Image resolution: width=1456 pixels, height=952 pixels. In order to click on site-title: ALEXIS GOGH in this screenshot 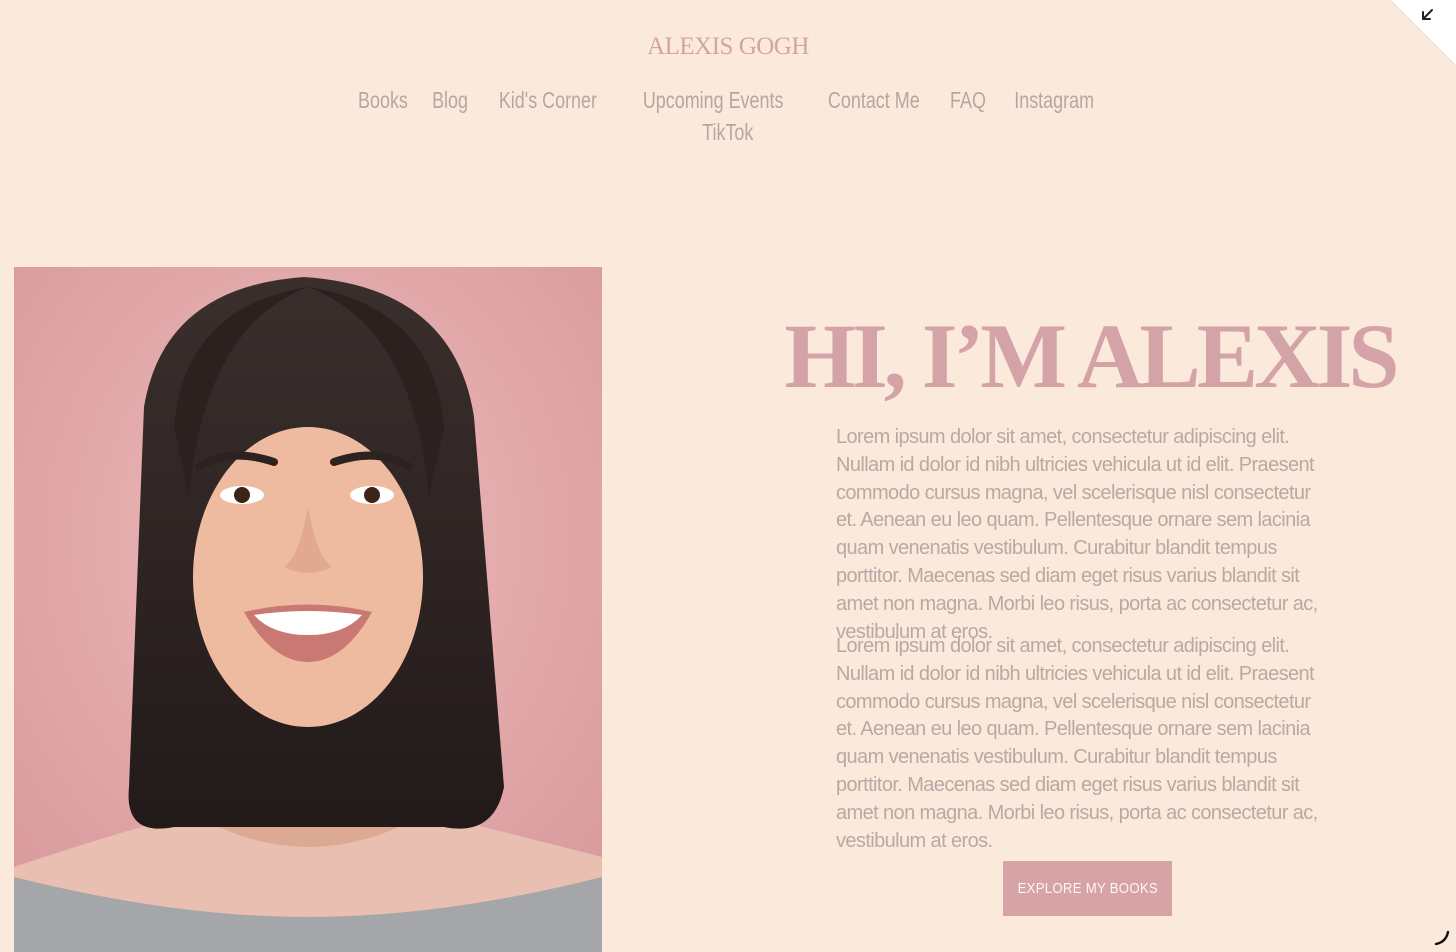, I will do `click(728, 47)`.